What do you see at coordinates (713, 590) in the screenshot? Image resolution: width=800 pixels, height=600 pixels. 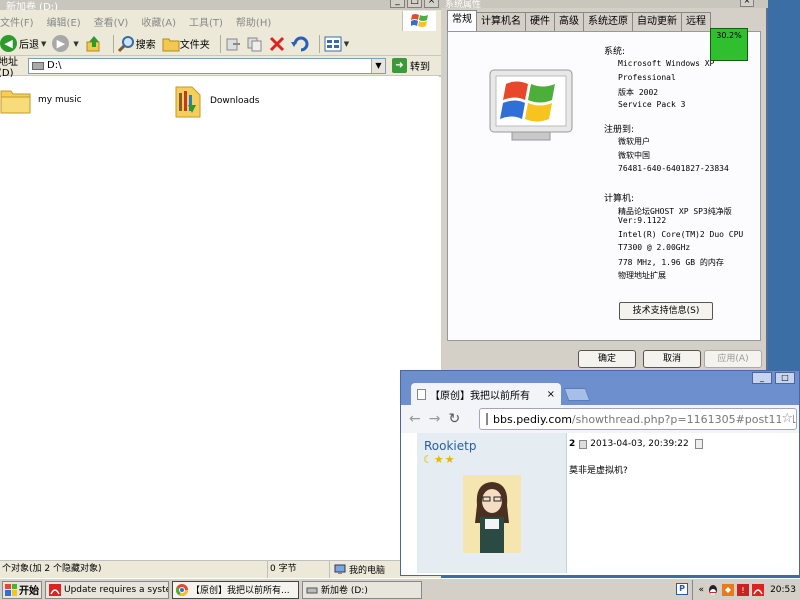 I see `qq-icon` at bounding box center [713, 590].